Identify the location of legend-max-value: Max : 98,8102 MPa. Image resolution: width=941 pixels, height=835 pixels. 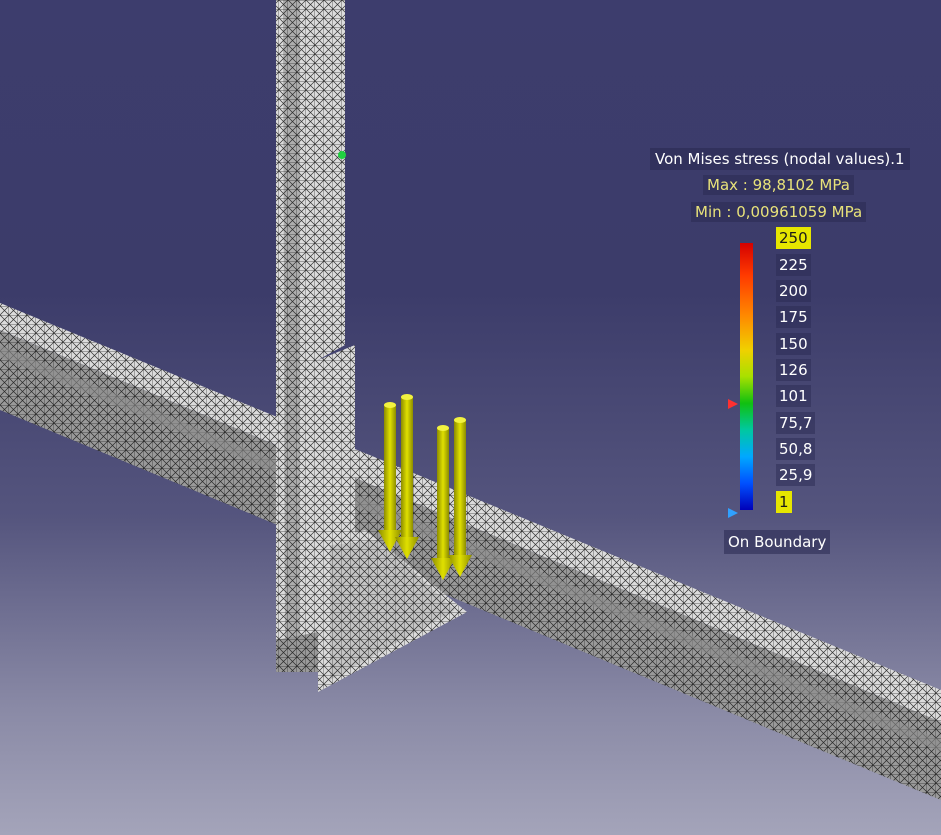
(778, 185).